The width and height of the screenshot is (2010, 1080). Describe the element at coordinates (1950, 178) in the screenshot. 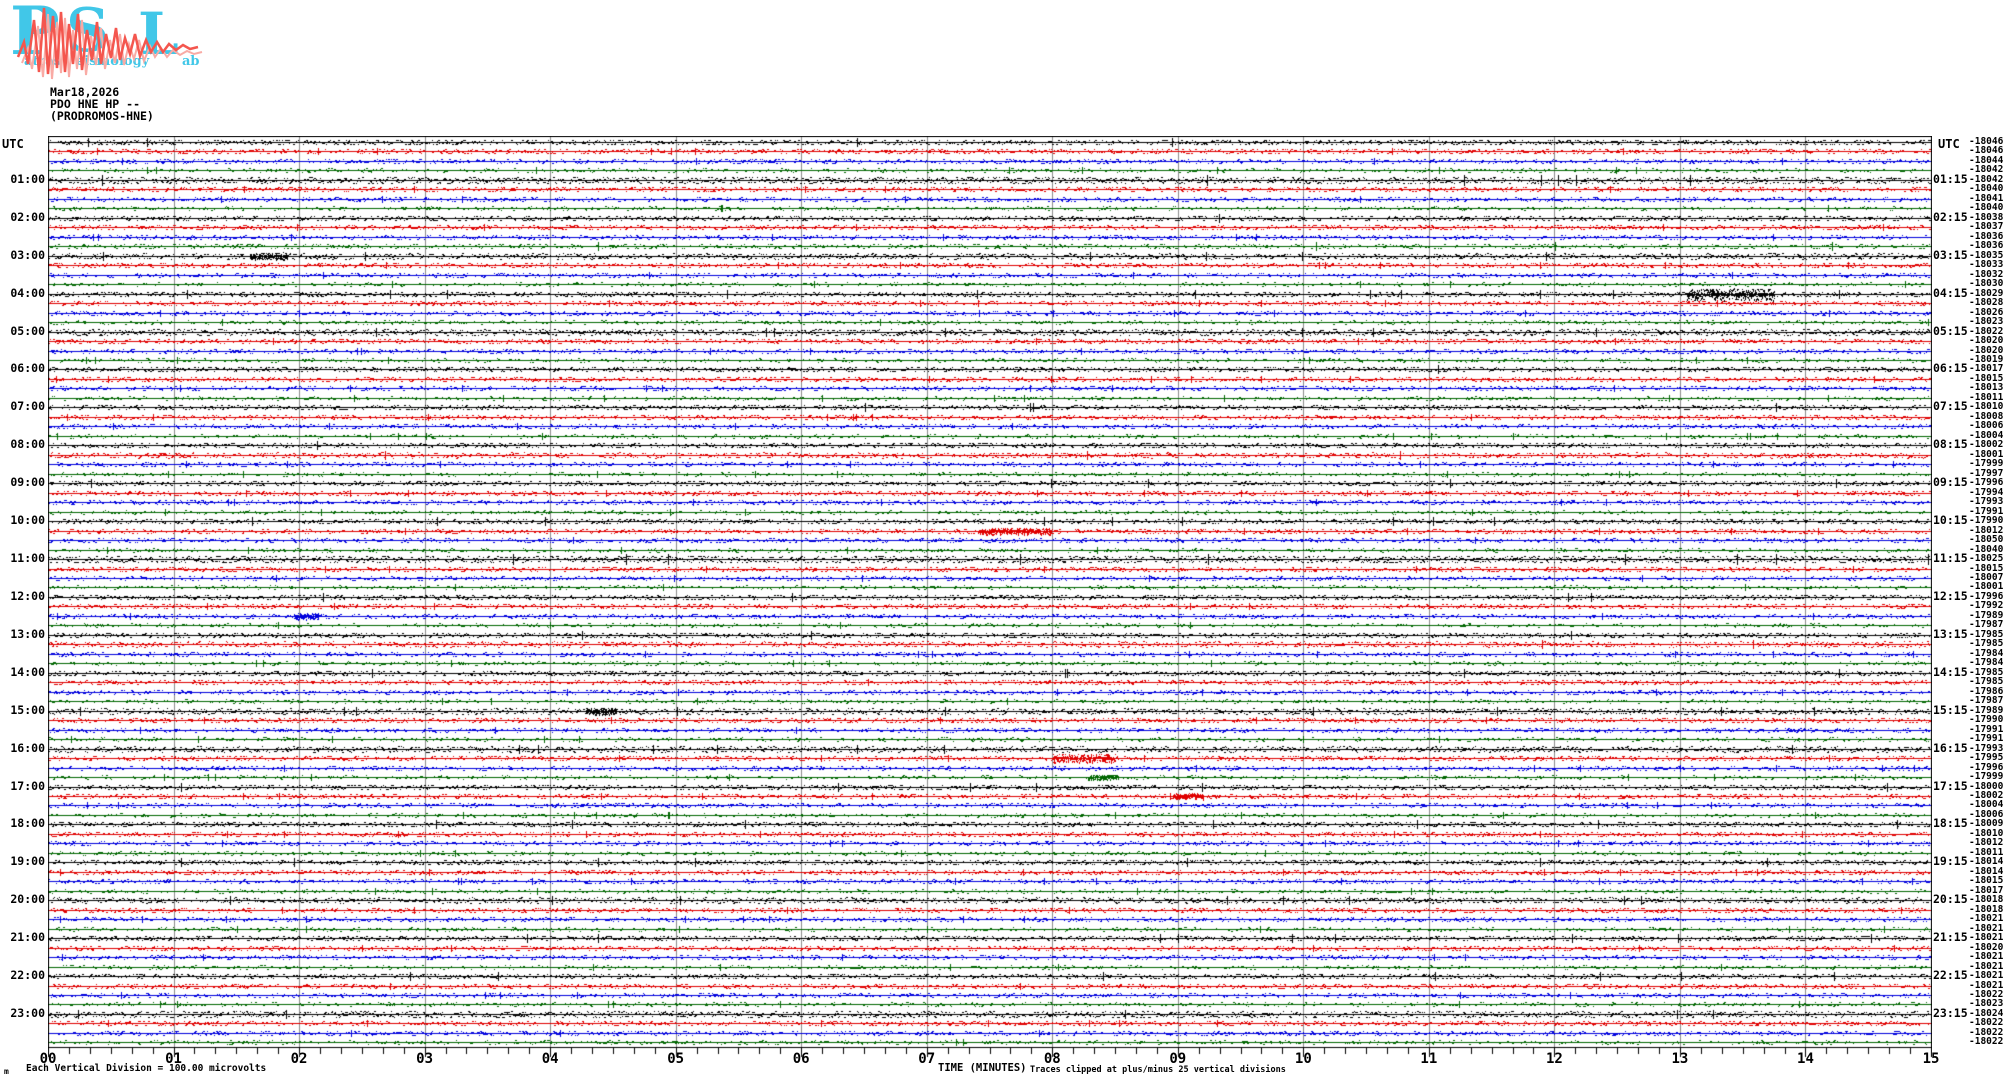

I see `hour-label-right: 01:15` at that location.